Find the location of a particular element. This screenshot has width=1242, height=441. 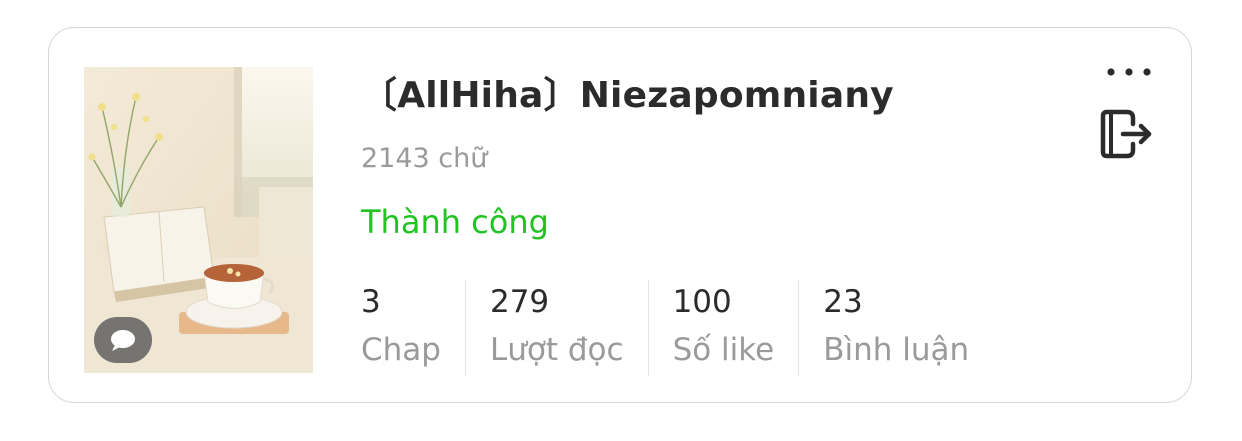

stat-label: Lượt đọc is located at coordinates (556, 350).